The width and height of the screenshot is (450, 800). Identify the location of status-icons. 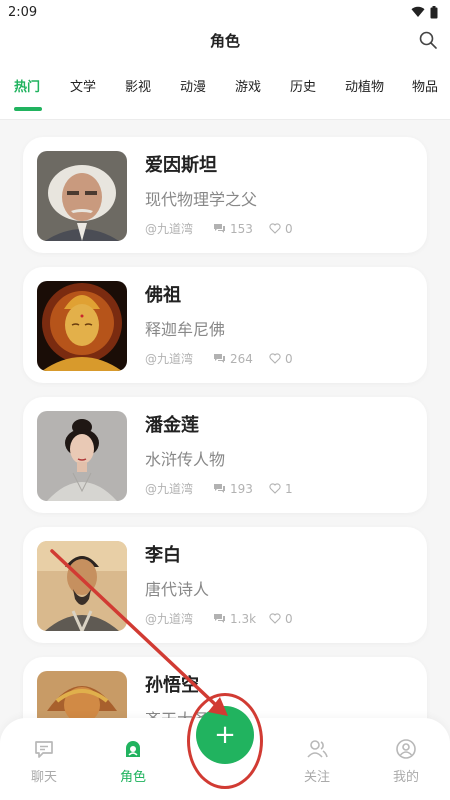
(424, 12).